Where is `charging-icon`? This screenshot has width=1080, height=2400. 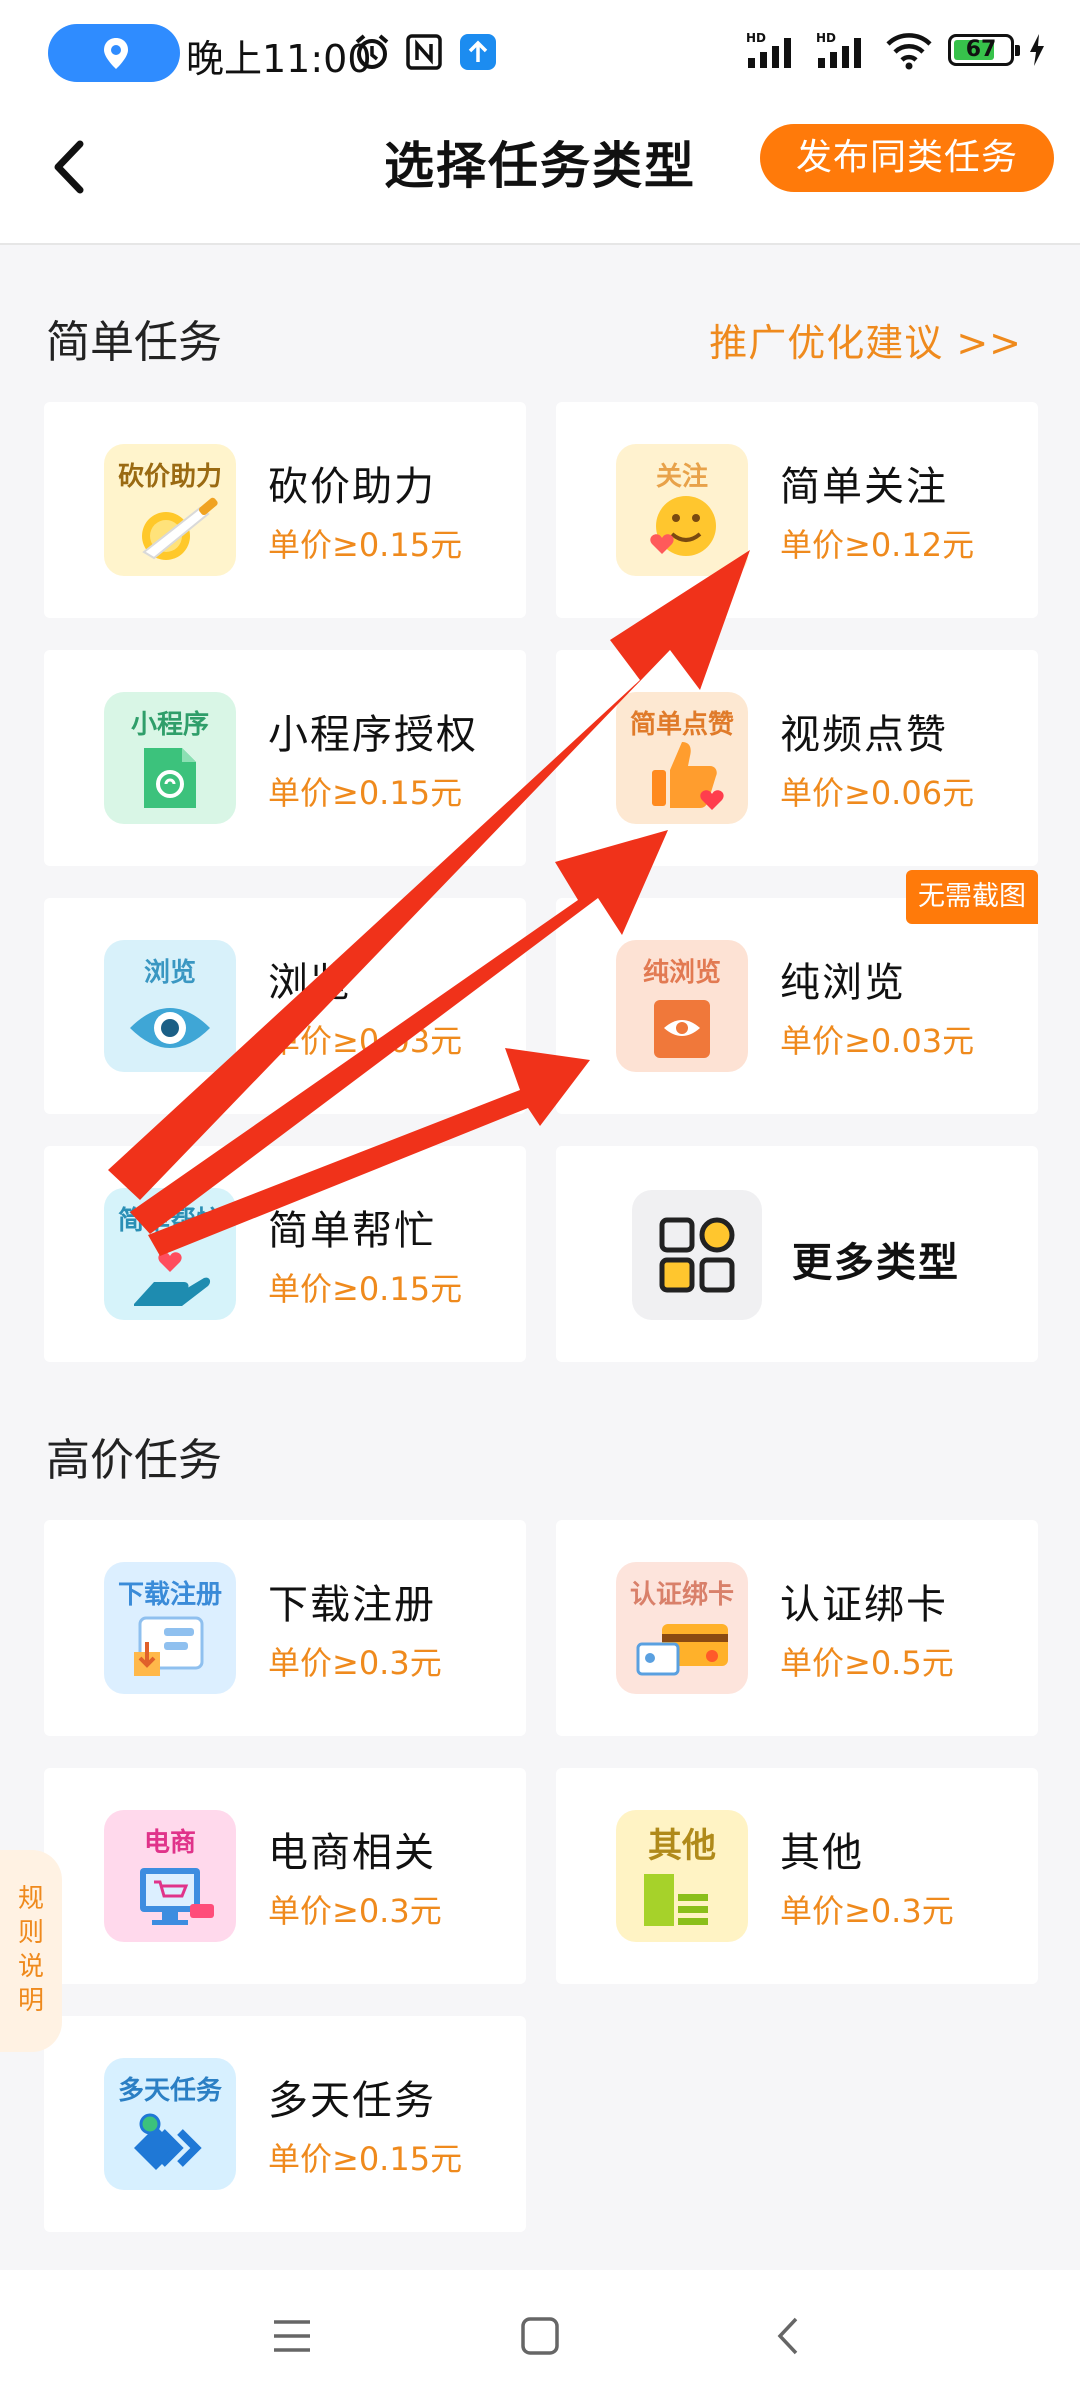
charging-icon is located at coordinates (1037, 50).